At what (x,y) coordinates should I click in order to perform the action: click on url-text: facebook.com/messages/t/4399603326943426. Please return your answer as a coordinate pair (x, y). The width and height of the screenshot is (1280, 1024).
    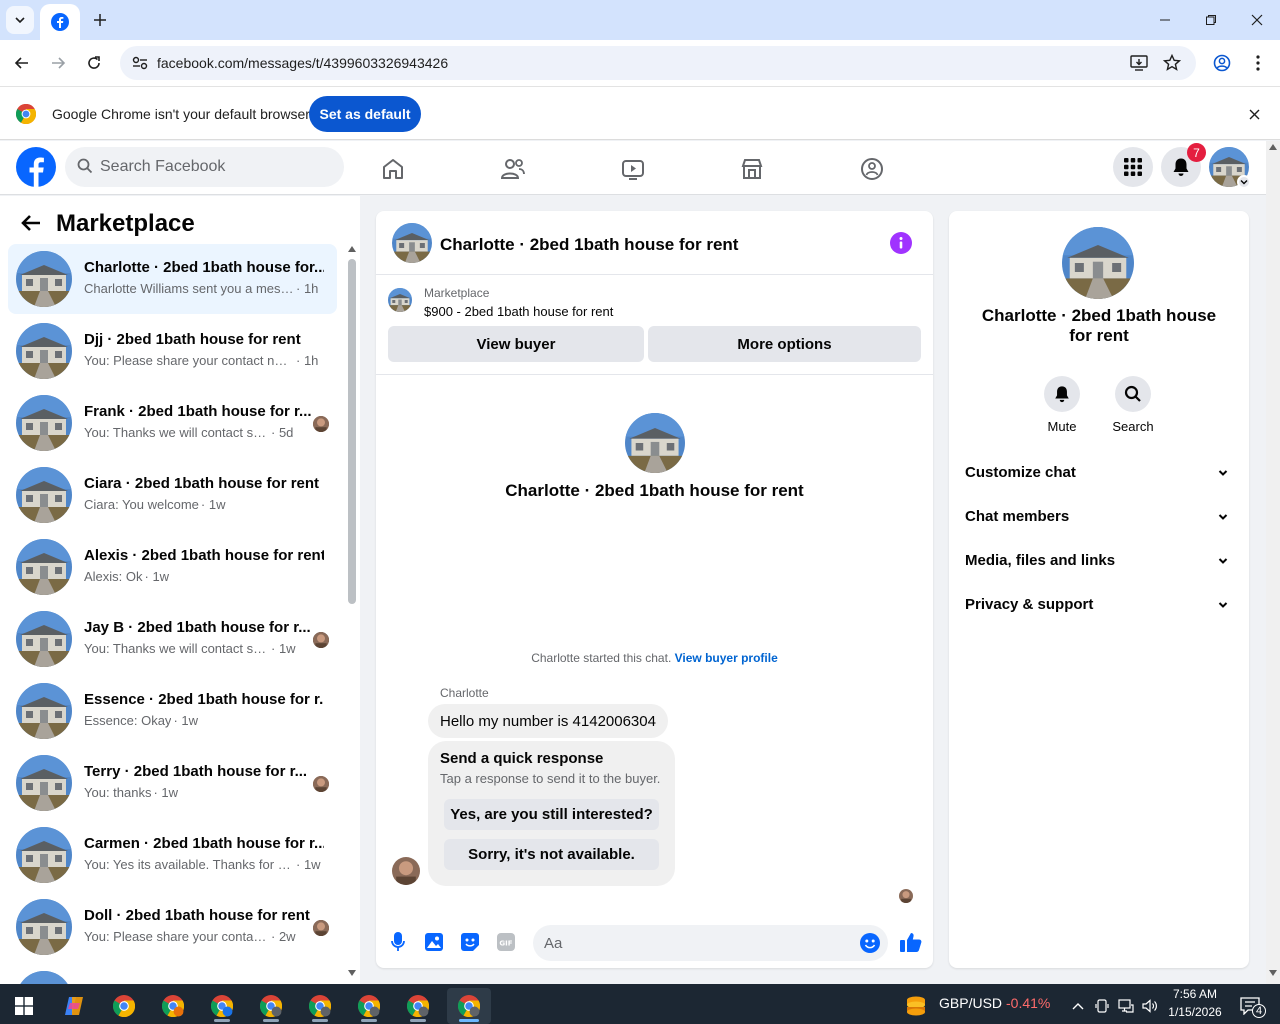
    Looking at the image, I should click on (302, 63).